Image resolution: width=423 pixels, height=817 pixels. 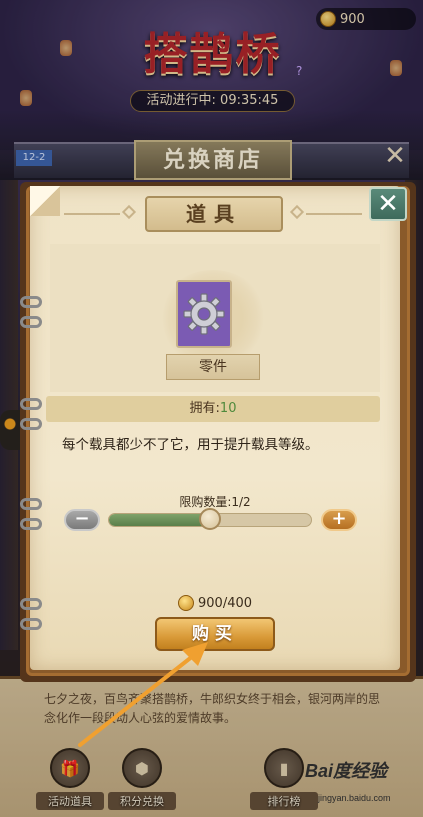 What do you see at coordinates (210, 519) in the screenshot?
I see `quantity-slider-thumb` at bounding box center [210, 519].